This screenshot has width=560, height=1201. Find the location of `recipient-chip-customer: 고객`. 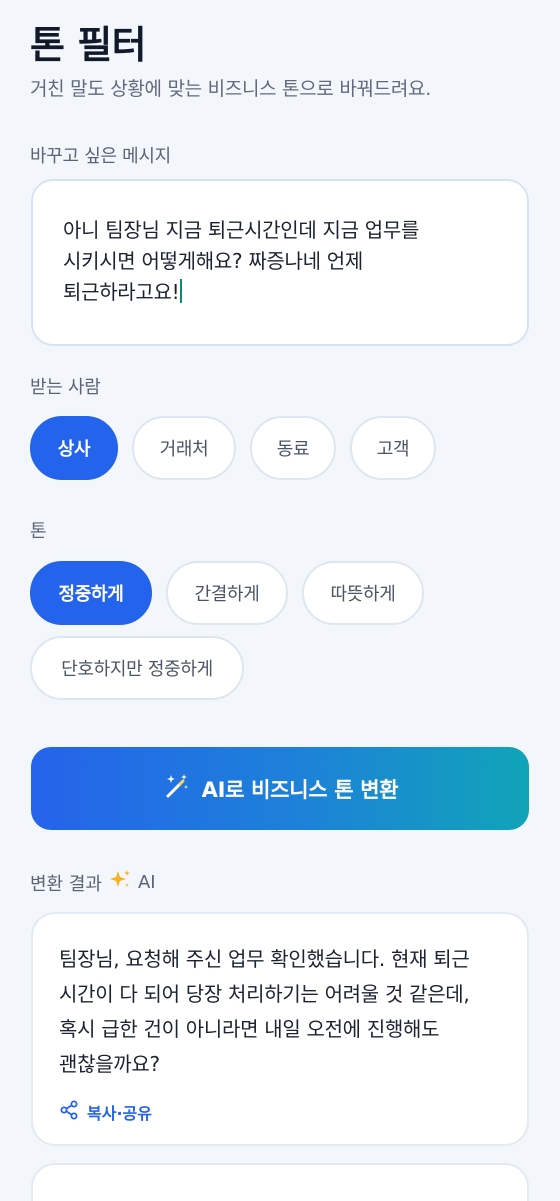

recipient-chip-customer: 고객 is located at coordinates (393, 448).